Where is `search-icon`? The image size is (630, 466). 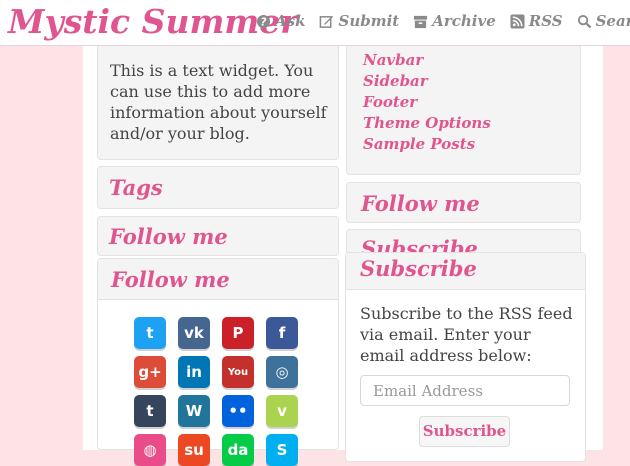
search-icon is located at coordinates (584, 21).